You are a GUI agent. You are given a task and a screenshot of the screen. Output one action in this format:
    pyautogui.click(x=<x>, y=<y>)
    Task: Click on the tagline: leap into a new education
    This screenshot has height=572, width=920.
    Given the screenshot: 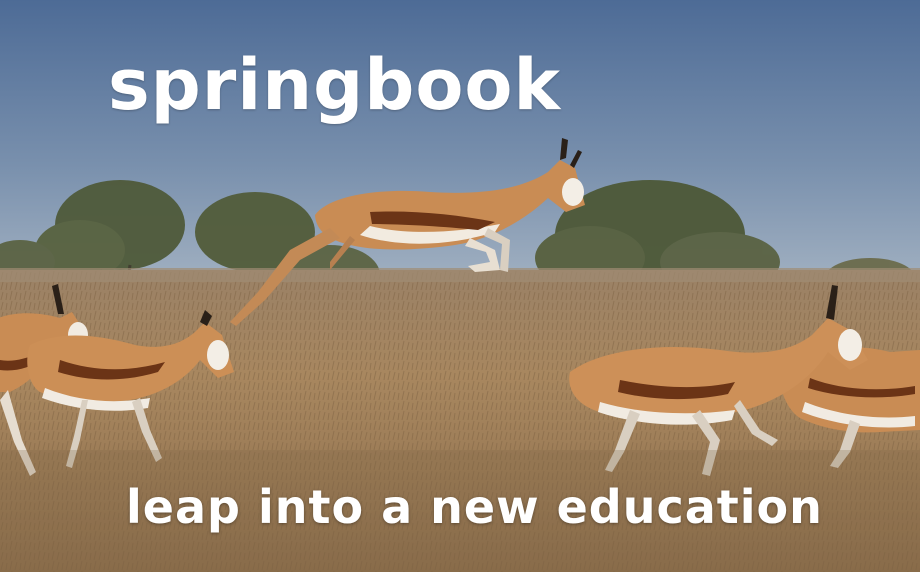 What is the action you would take?
    pyautogui.click(x=474, y=507)
    